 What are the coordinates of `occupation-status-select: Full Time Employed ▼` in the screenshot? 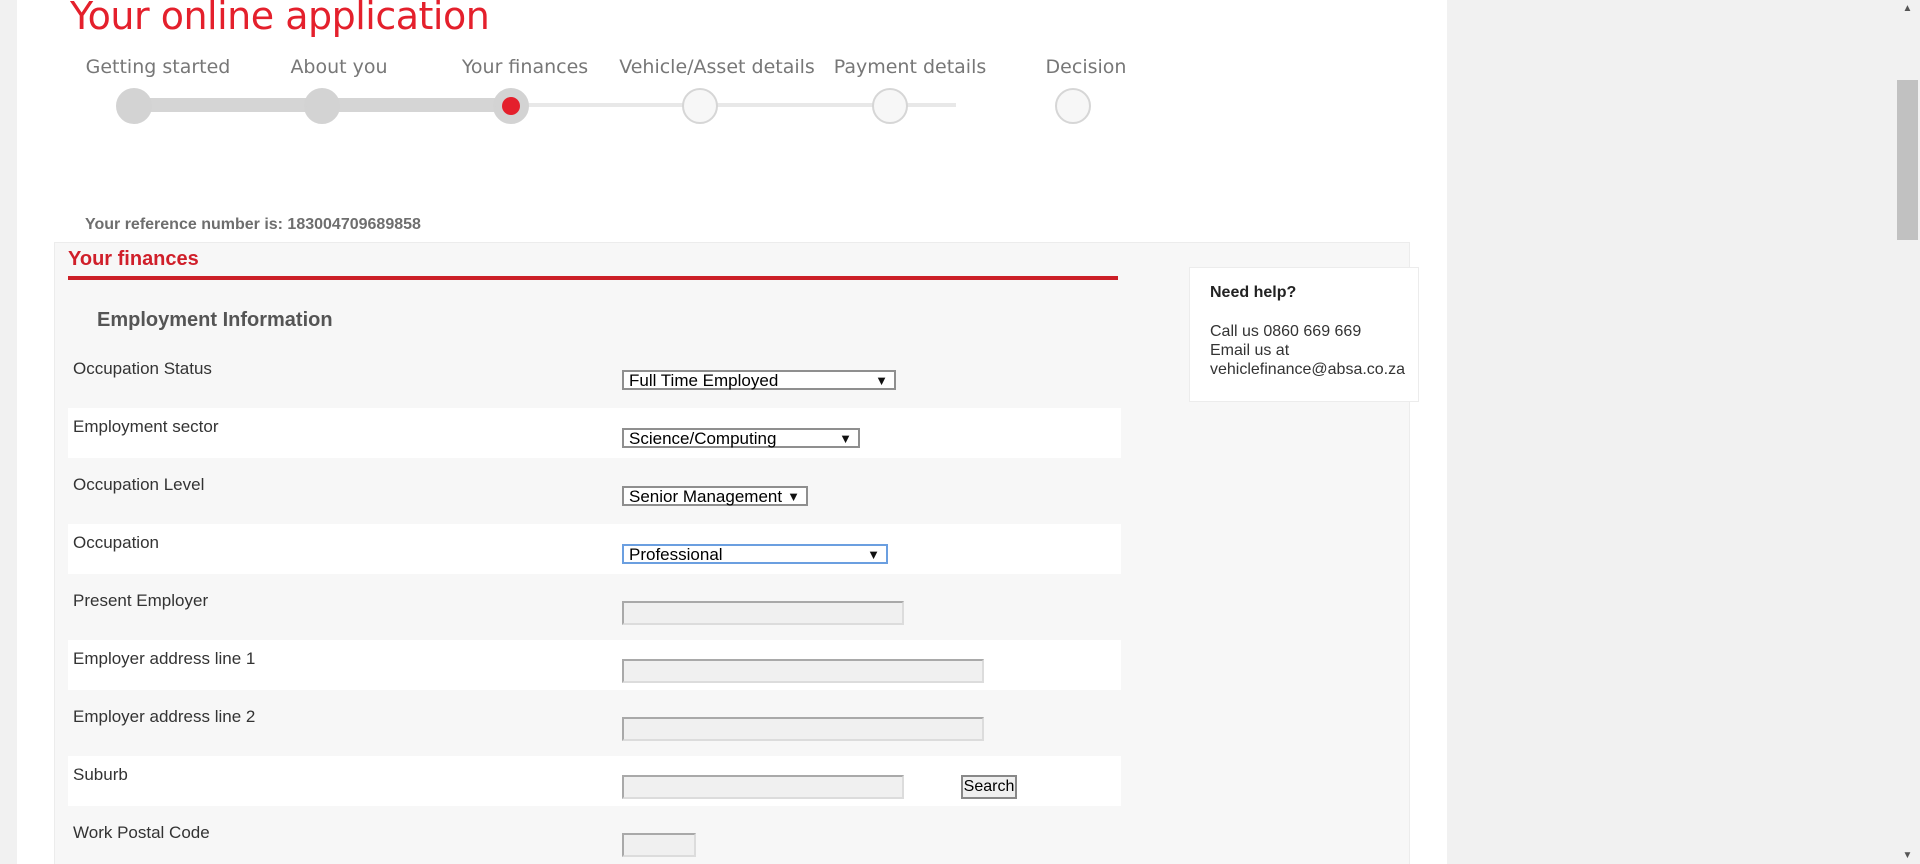 It's located at (759, 380).